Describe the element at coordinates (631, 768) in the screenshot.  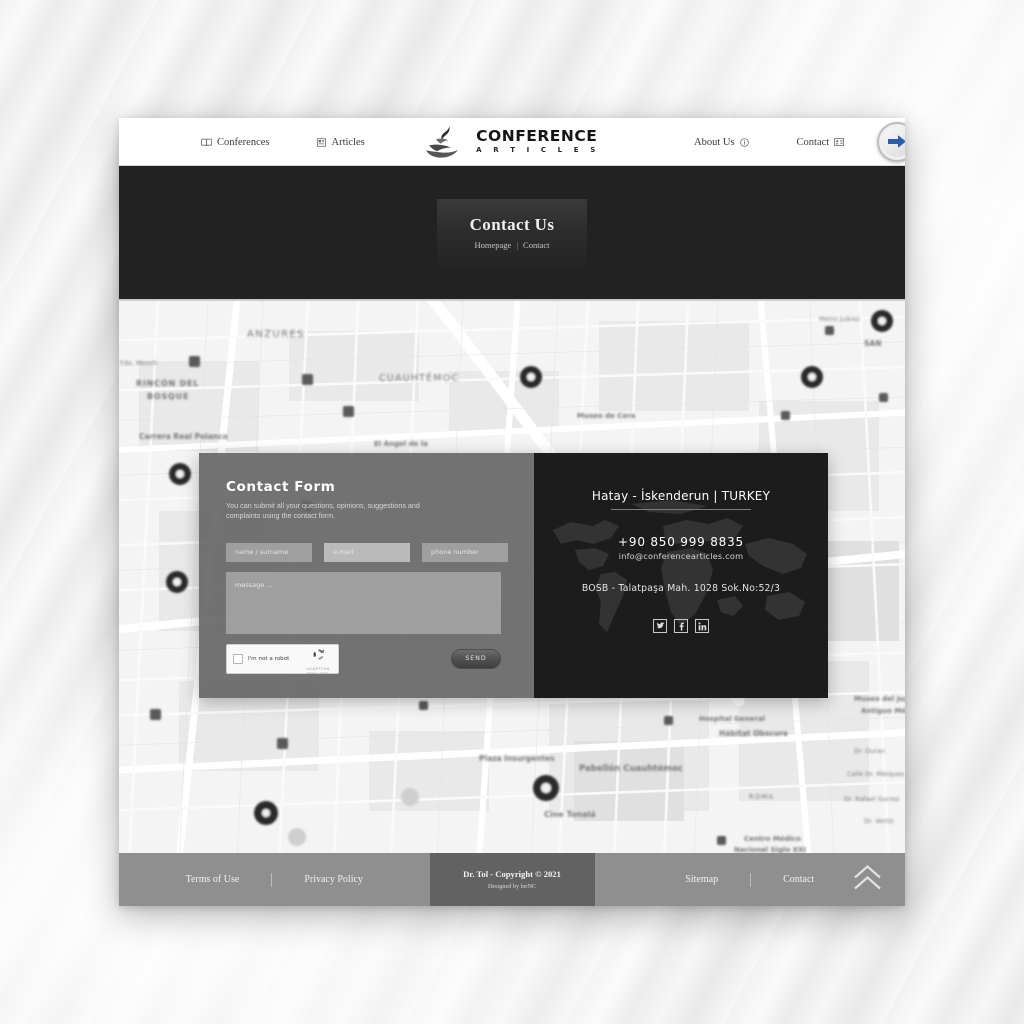
I see `svg-text: Pabellón Cuauhtémoc` at that location.